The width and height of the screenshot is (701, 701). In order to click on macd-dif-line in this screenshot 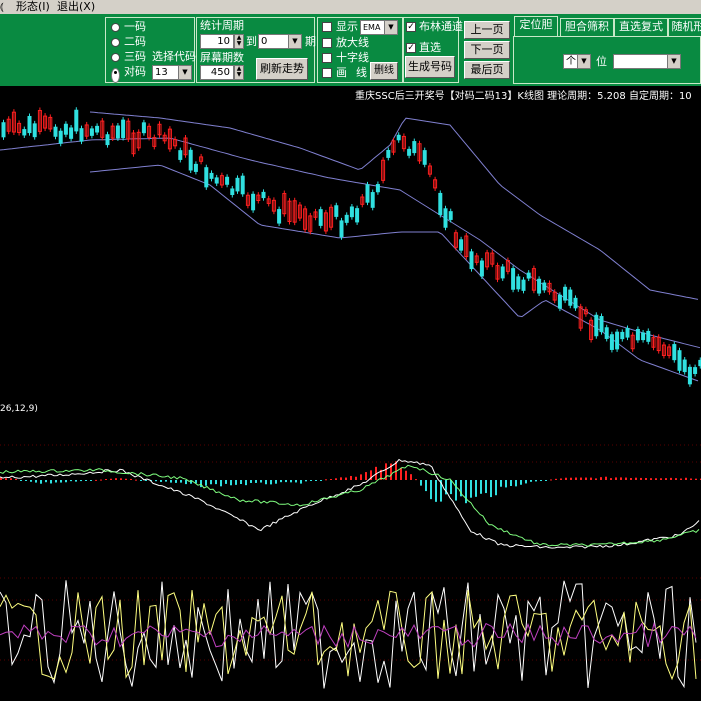, I will do `click(350, 503)`.